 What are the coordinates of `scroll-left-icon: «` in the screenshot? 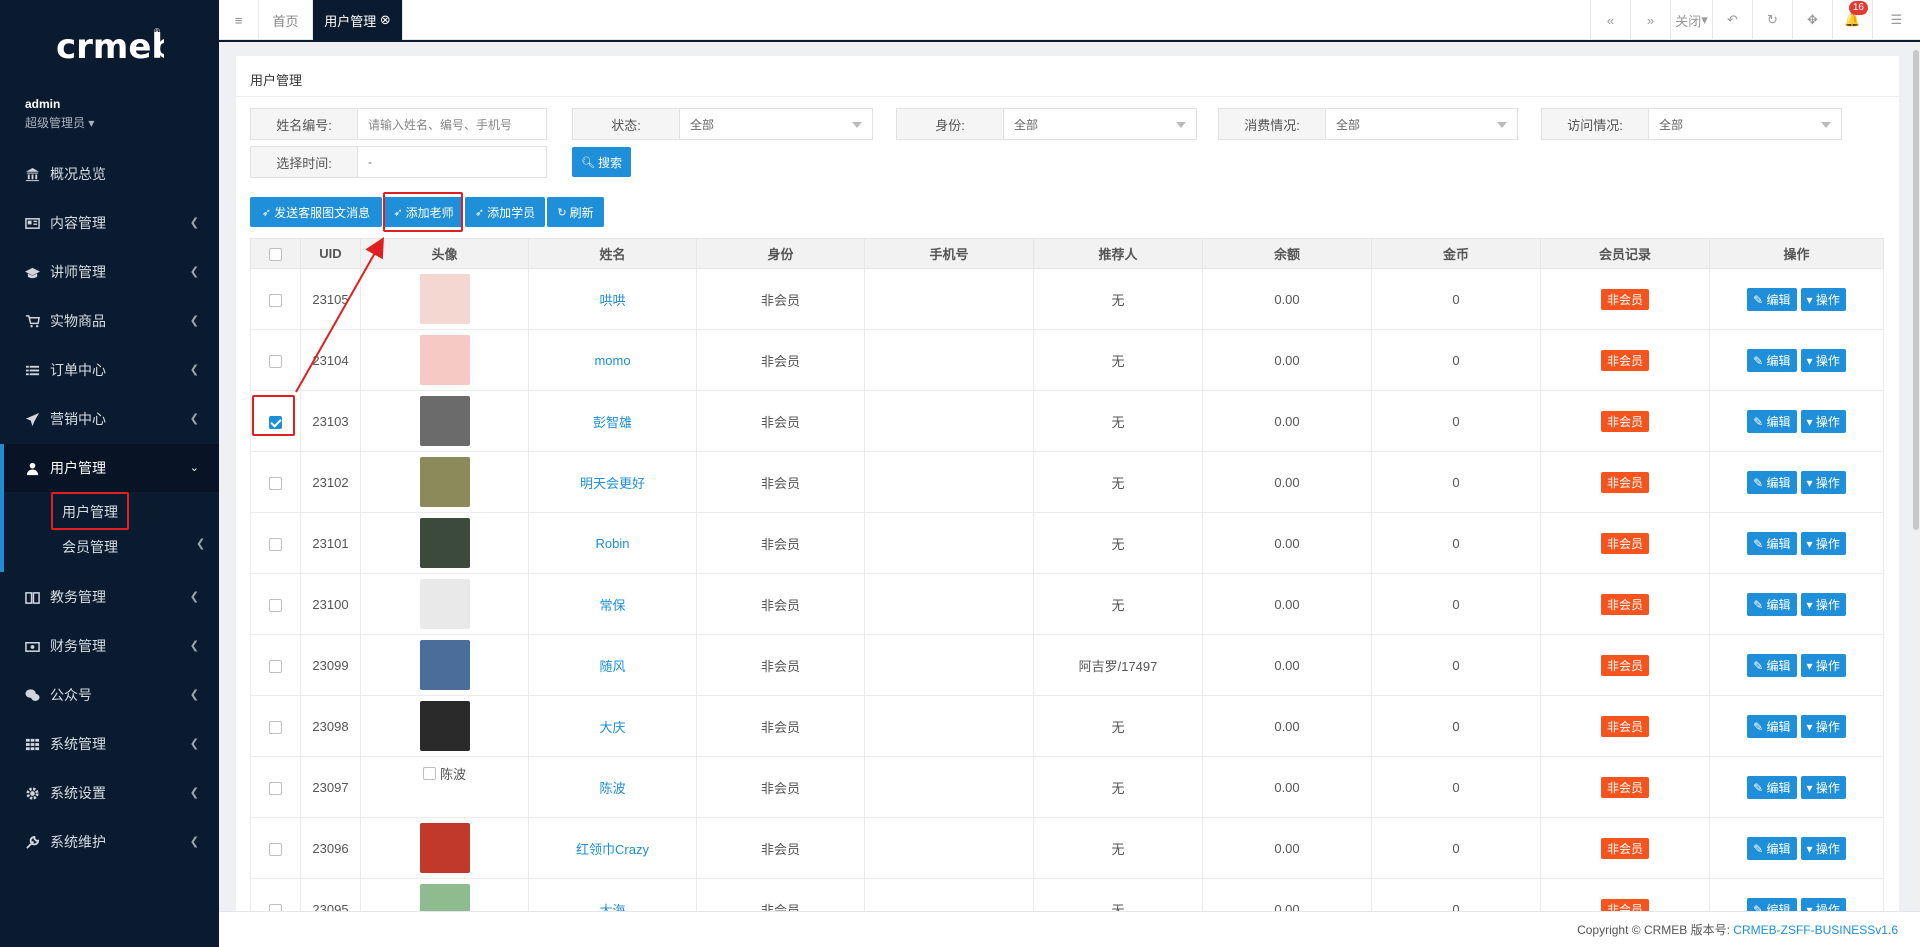 It's located at (1610, 20).